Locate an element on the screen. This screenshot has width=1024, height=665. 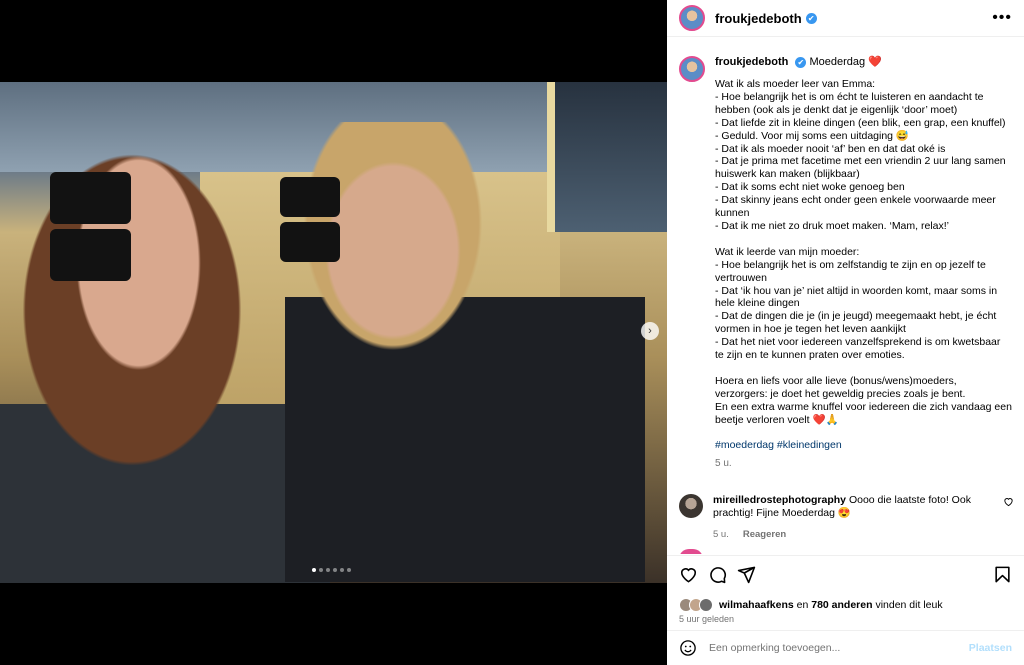
likes-connector: en is located at coordinates (802, 605).